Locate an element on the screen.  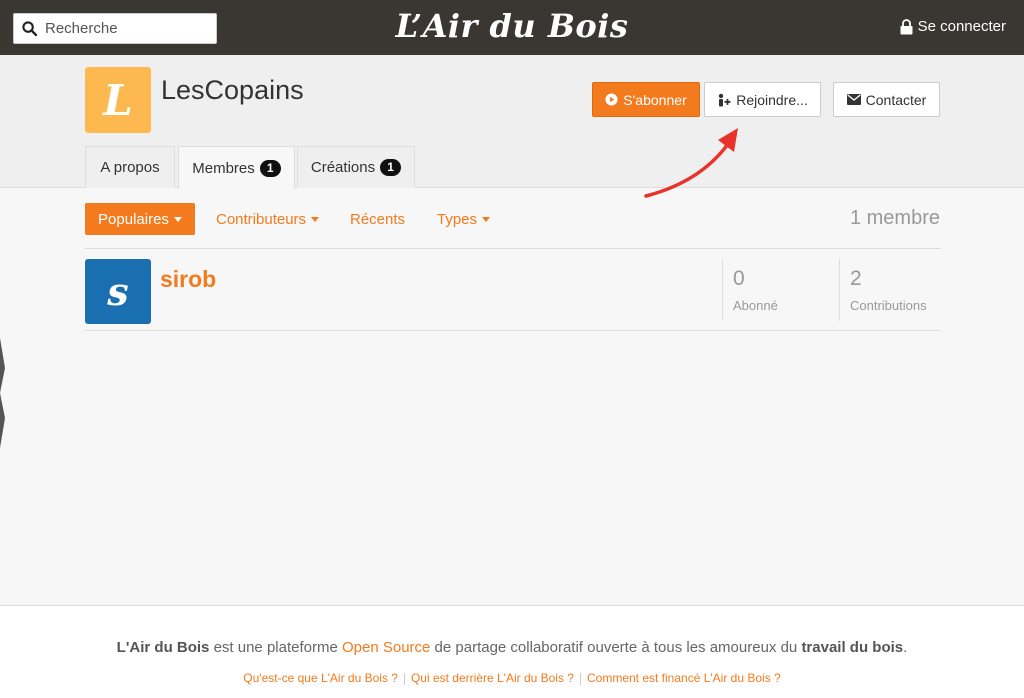
tab-about-label: A propos is located at coordinates (130, 167).